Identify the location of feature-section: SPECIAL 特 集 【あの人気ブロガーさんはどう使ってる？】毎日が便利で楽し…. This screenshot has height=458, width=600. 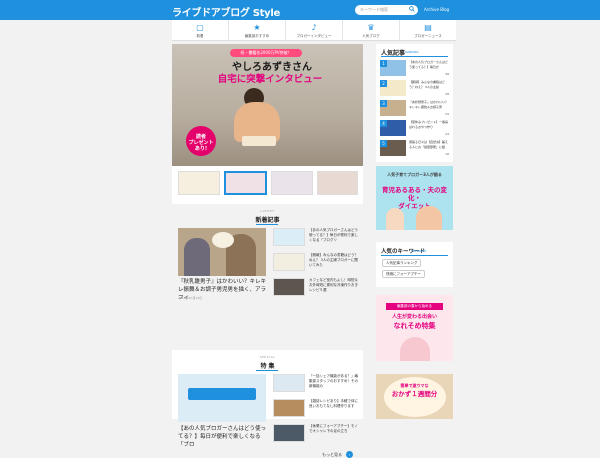
(267, 404).